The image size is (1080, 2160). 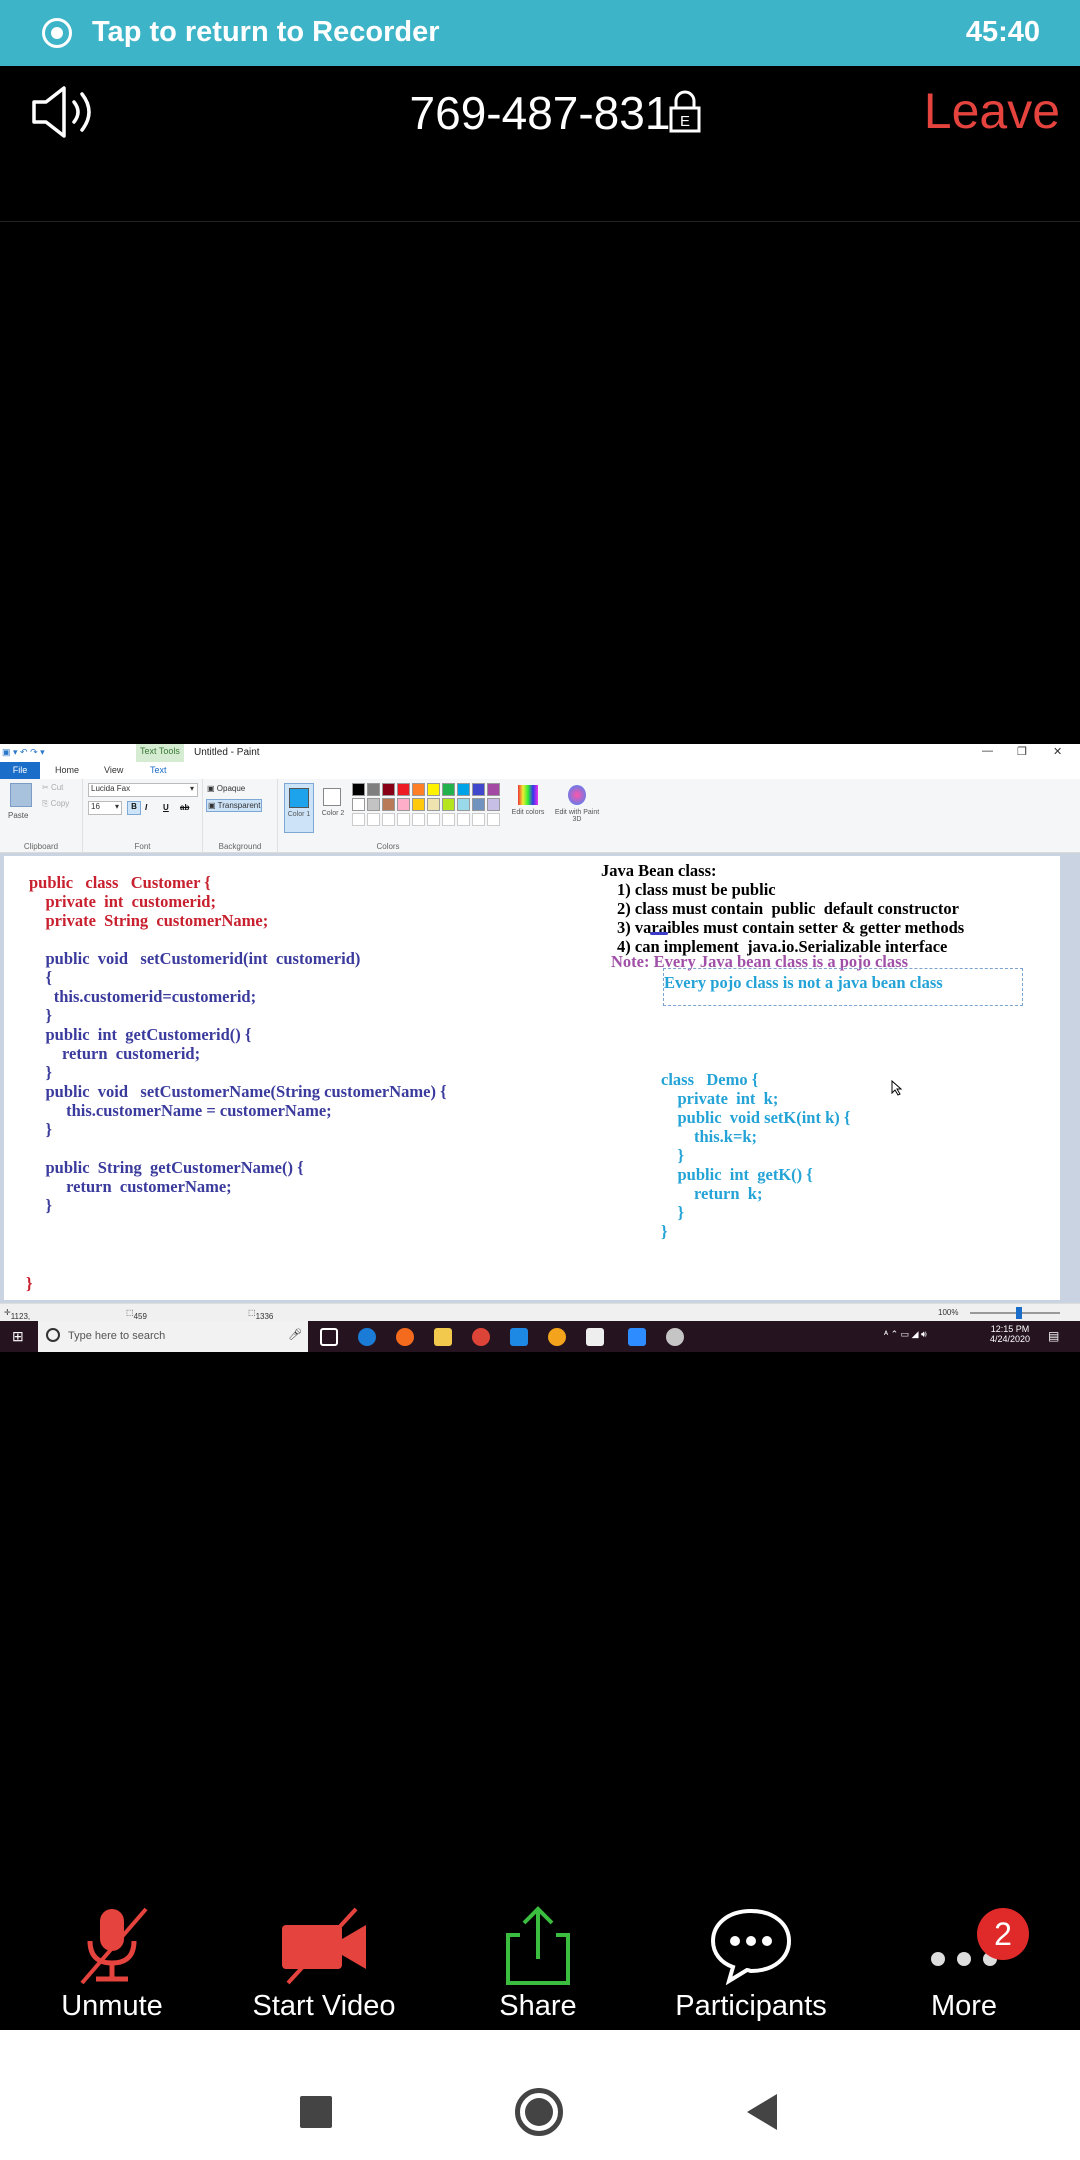 What do you see at coordinates (1015, 1313) in the screenshot?
I see `zoom-slider` at bounding box center [1015, 1313].